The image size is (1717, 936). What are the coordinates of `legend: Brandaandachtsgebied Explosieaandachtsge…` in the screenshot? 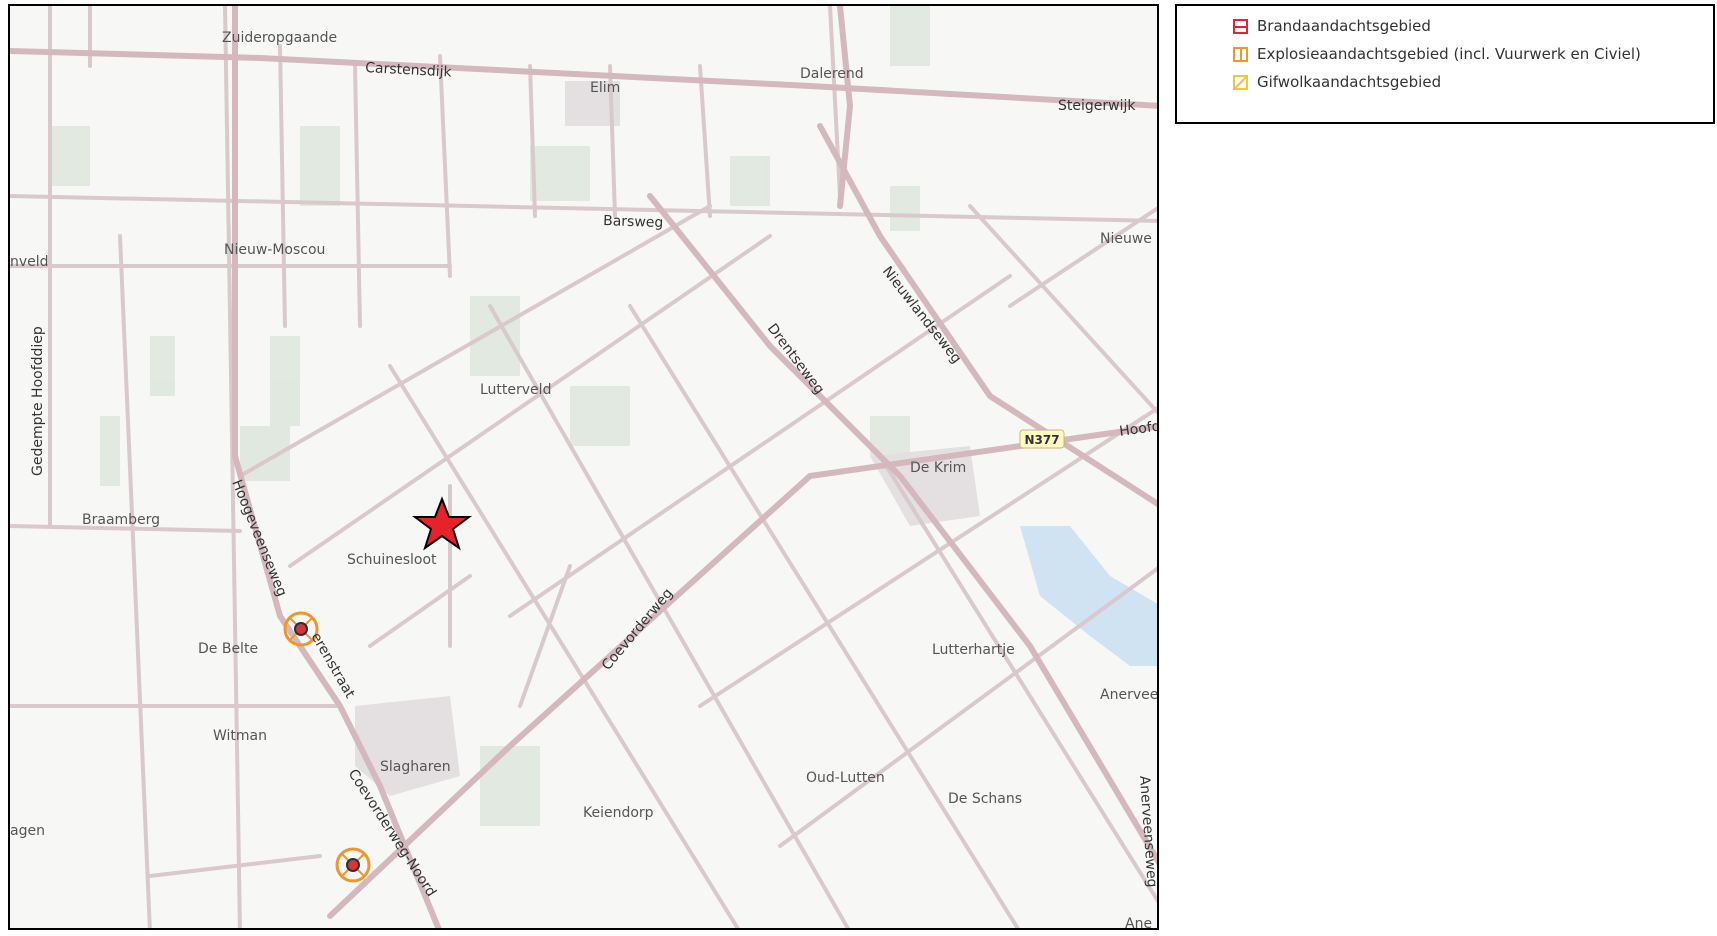 It's located at (1445, 64).